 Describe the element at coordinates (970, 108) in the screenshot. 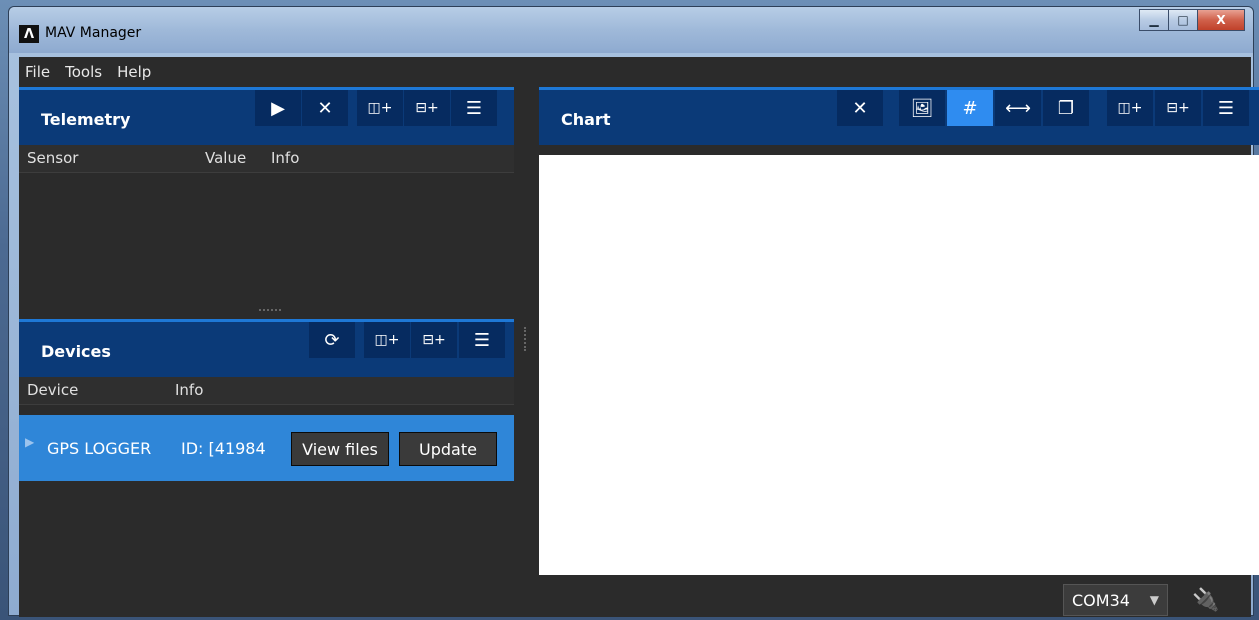

I see `grid-icon: #` at that location.